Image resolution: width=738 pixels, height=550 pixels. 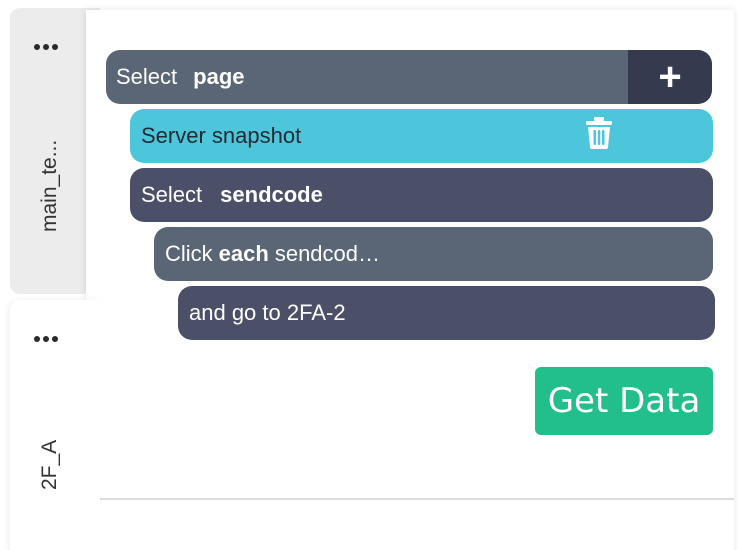 I want to click on step-keyword: each, so click(x=243, y=253).